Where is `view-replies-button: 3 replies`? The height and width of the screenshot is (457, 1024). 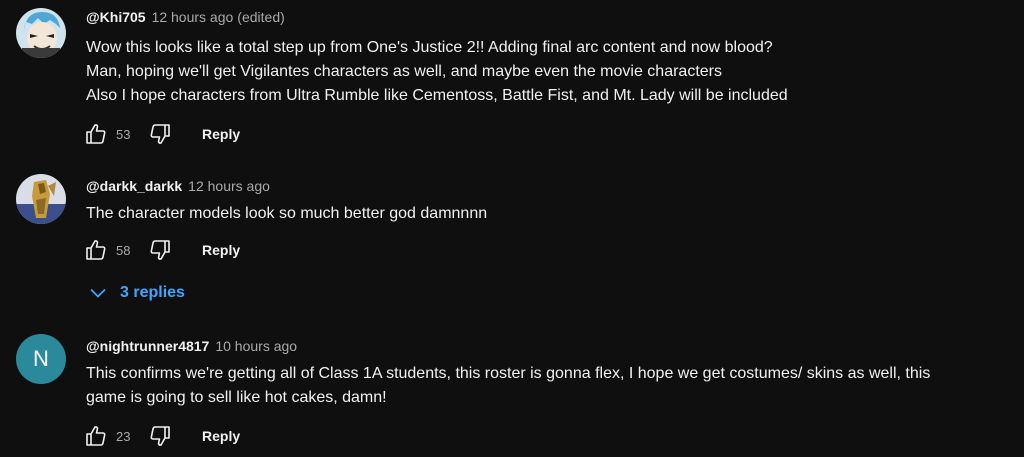 view-replies-button: 3 replies is located at coordinates (137, 293).